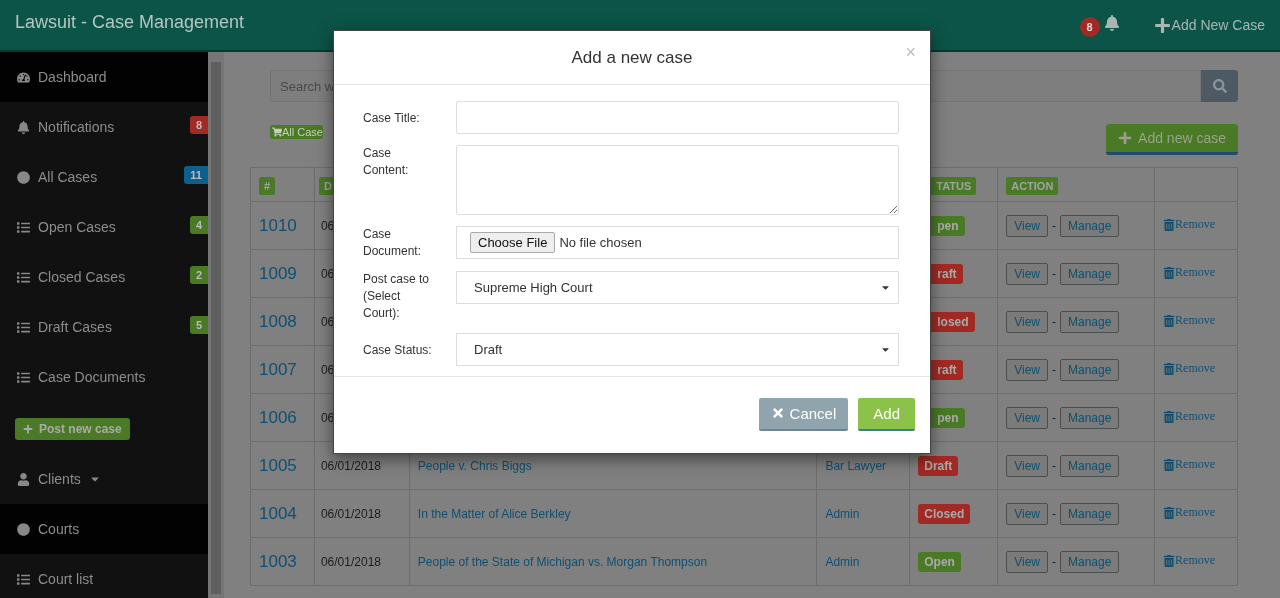  Describe the element at coordinates (296, 132) in the screenshot. I see `all-cases-button: All Case` at that location.